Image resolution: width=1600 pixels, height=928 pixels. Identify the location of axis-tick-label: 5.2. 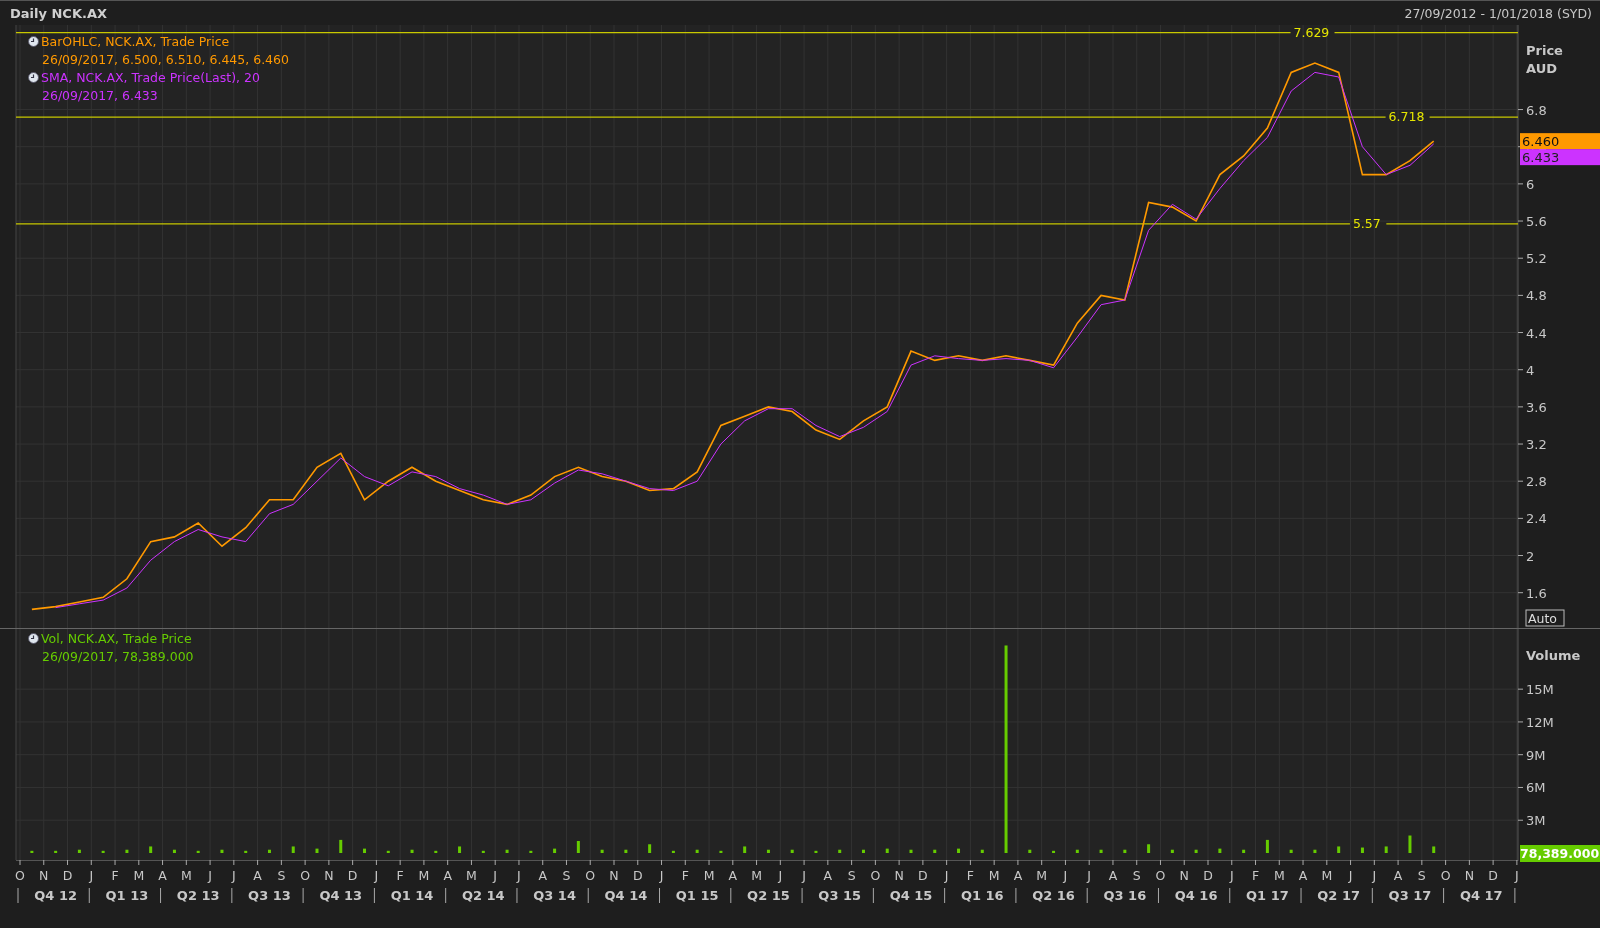
(1536, 259).